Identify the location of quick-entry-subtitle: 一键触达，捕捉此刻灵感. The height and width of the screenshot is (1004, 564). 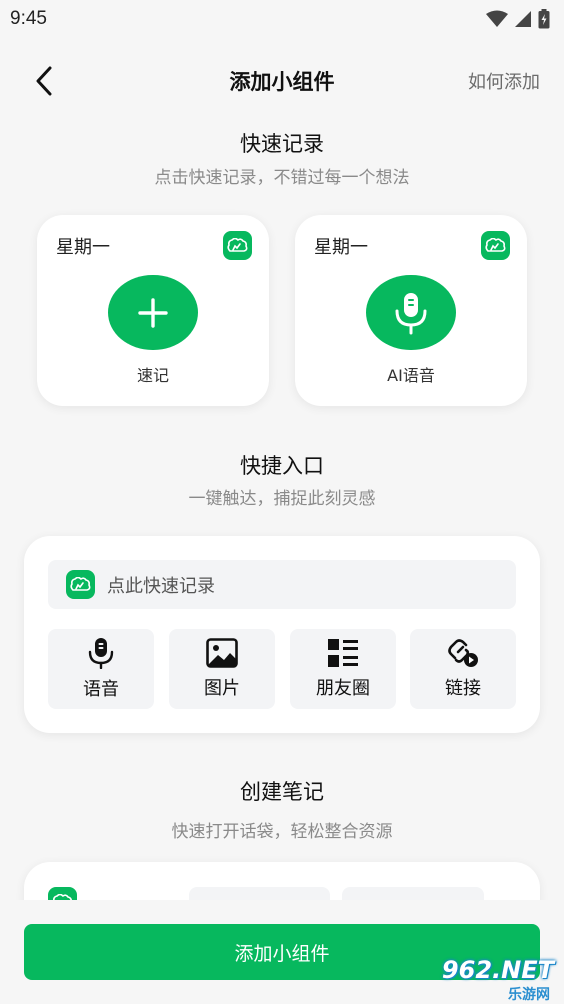
(282, 499).